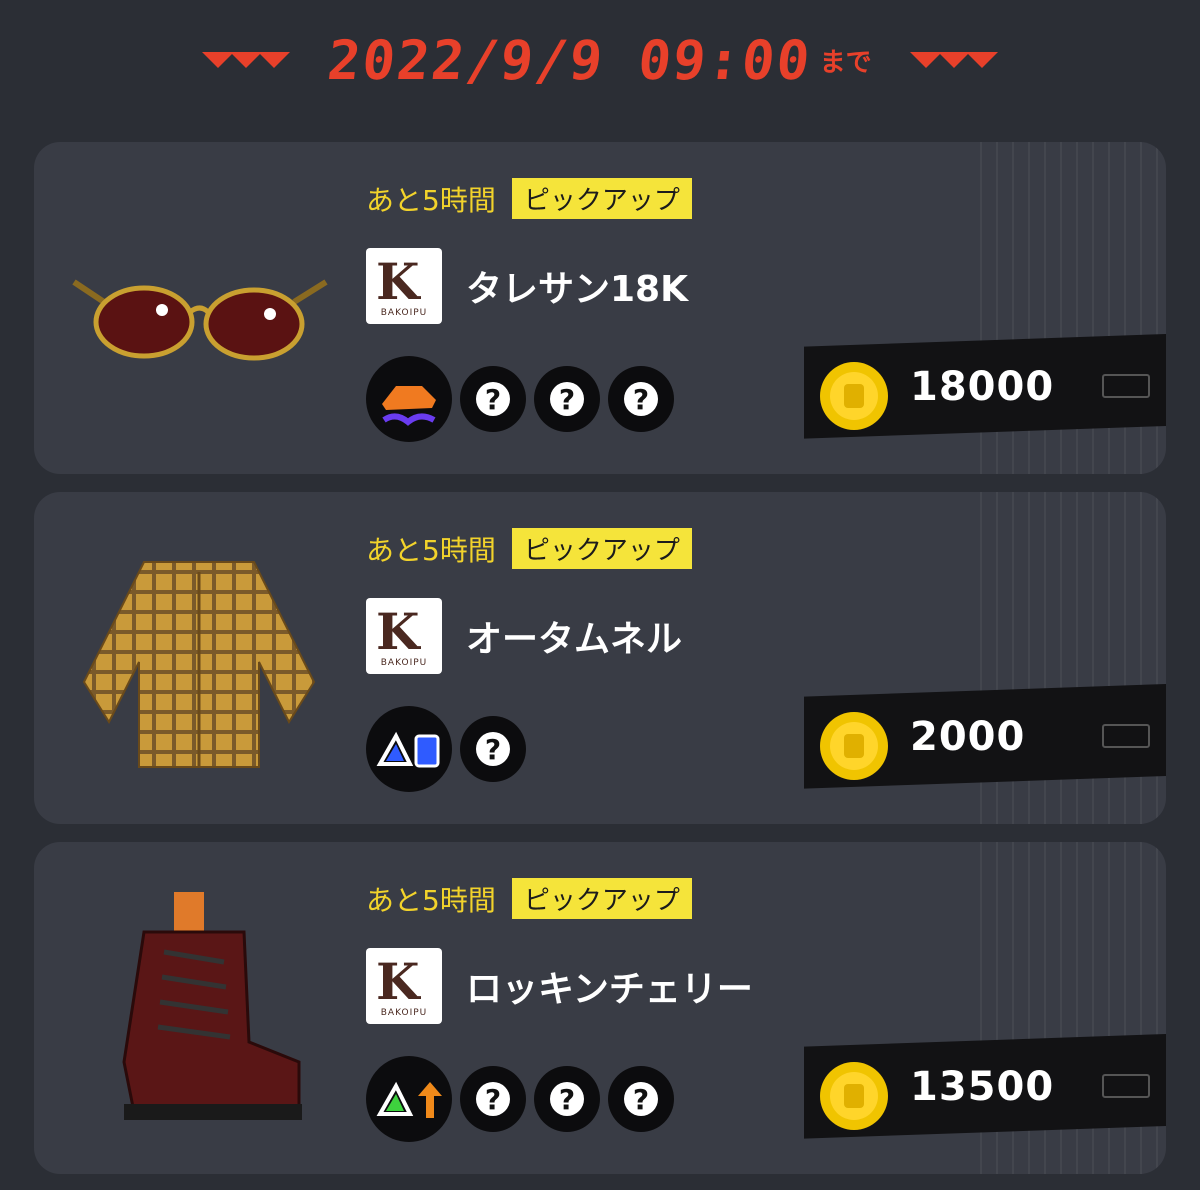 Image resolution: width=1200 pixels, height=1190 pixels. I want to click on special-charge-ability-icon, so click(409, 749).